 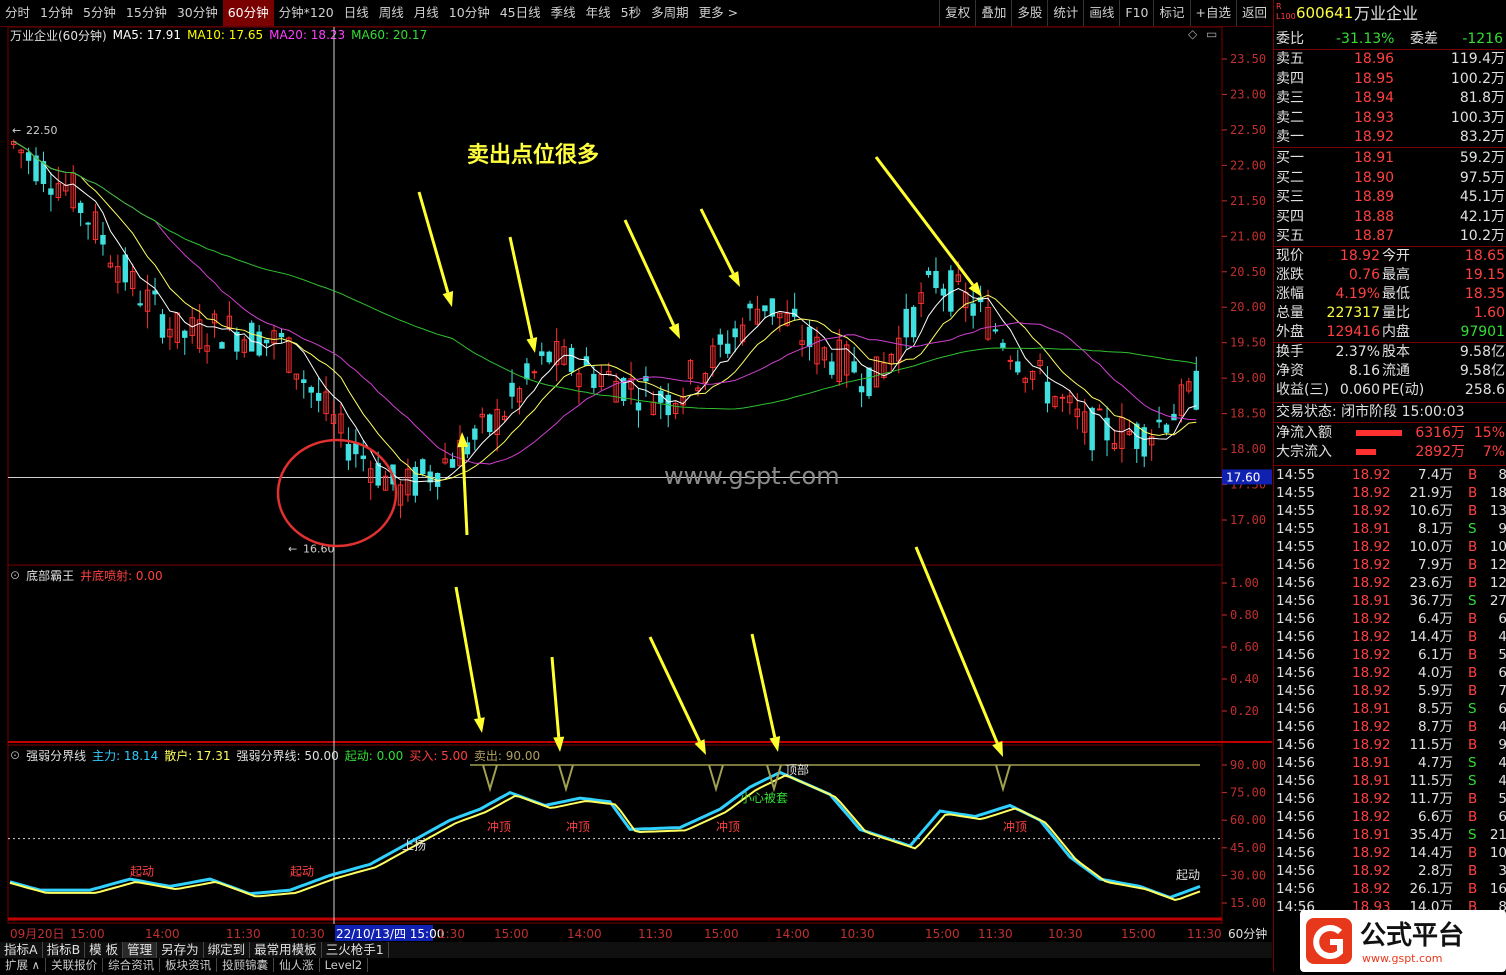 I want to click on indicator2-name: 强弱分界线, so click(x=56, y=755).